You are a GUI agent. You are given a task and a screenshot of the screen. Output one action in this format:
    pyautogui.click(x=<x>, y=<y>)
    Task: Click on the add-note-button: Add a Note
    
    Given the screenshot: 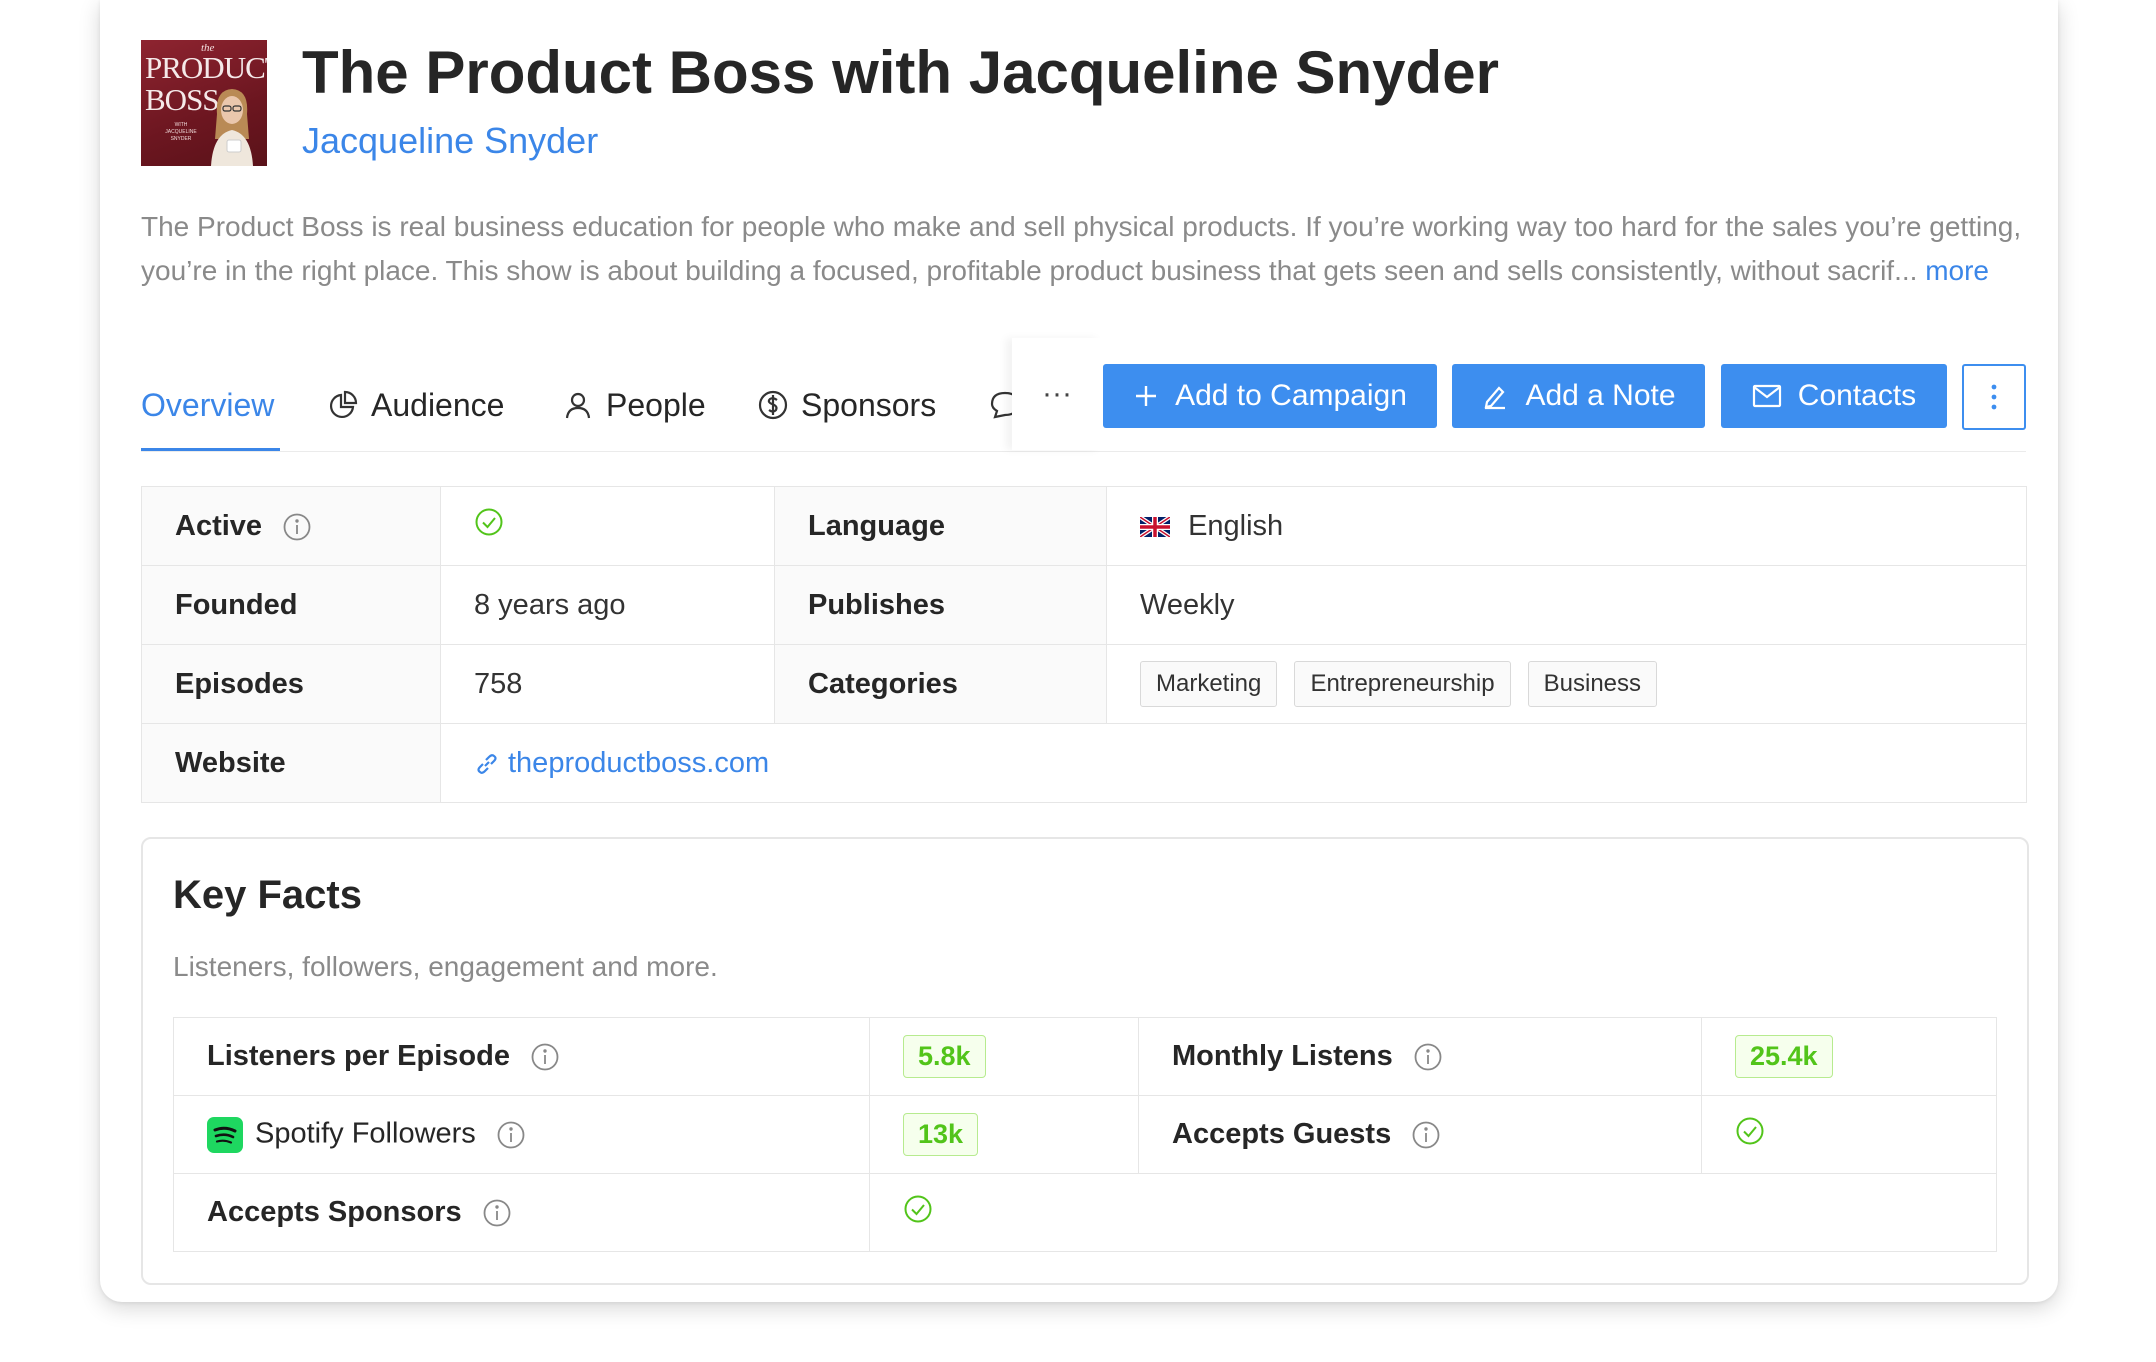 What is the action you would take?
    pyautogui.click(x=1578, y=396)
    